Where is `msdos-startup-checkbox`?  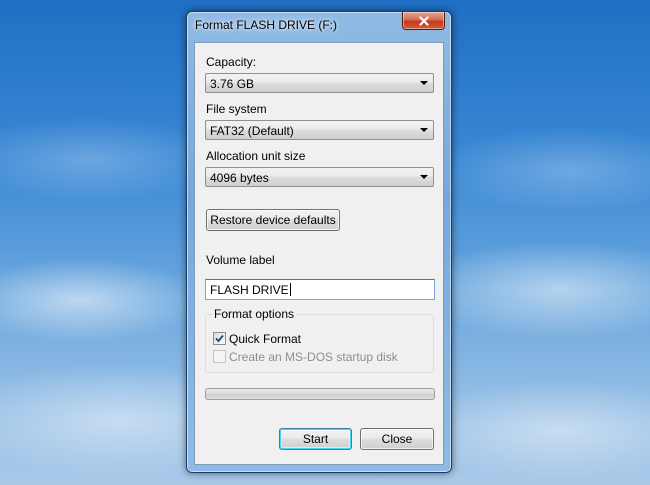
msdos-startup-checkbox is located at coordinates (219, 356).